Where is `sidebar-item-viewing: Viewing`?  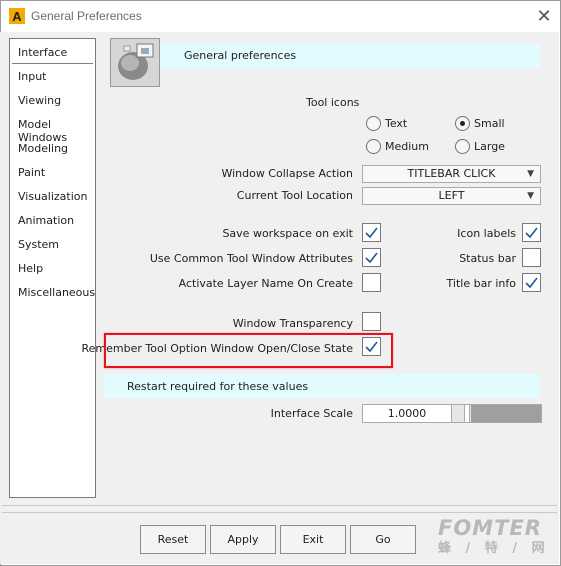
sidebar-item-viewing: Viewing is located at coordinates (39, 100).